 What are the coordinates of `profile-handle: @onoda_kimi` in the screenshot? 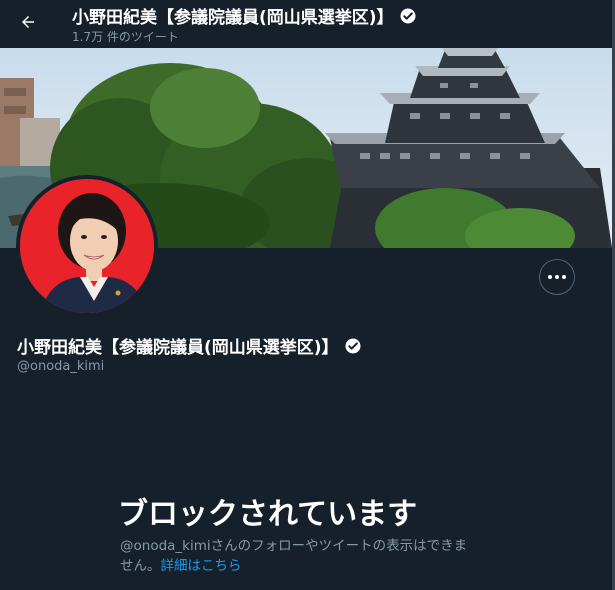 It's located at (61, 366).